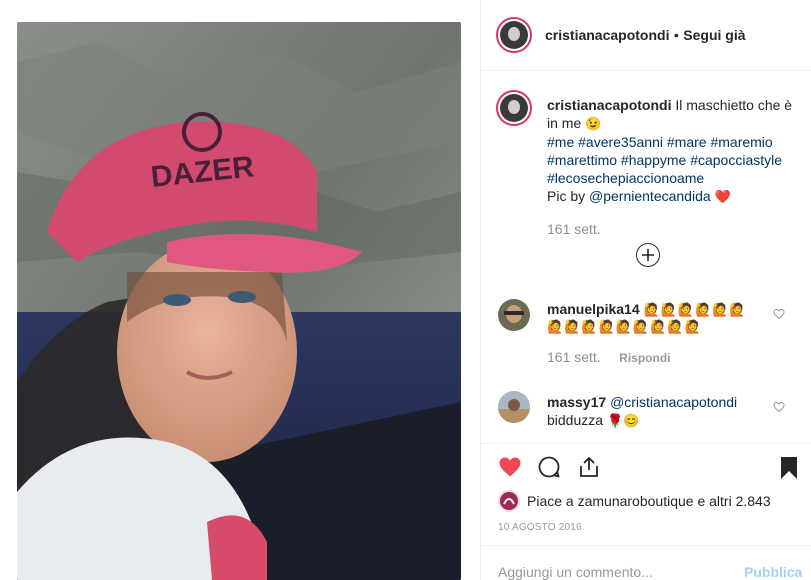 The image size is (811, 580). What do you see at coordinates (574, 357) in the screenshot?
I see `comment-time: 161 sett.` at bounding box center [574, 357].